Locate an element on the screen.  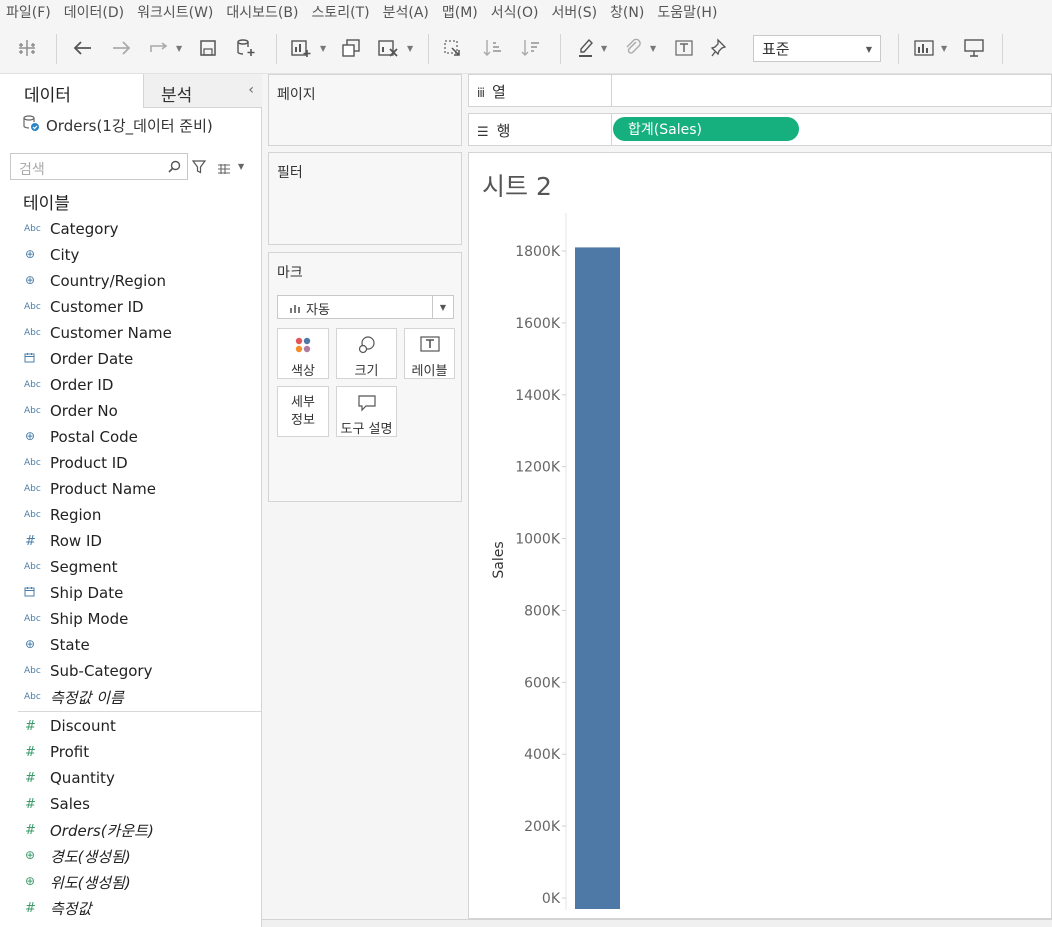
field-item: Abc Product Name is located at coordinates (130, 489).